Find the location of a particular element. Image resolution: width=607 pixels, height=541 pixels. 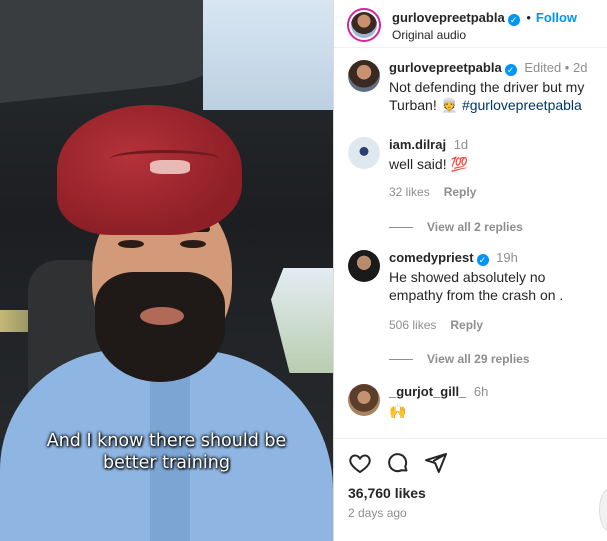

heart-icon is located at coordinates (360, 464).